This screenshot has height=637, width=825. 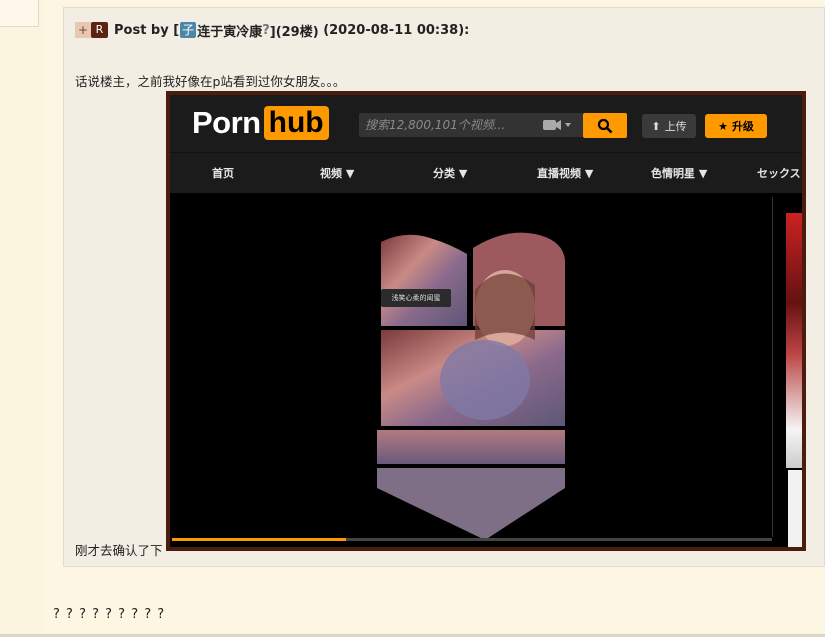 I want to click on reply-icon: R, so click(x=99, y=30).